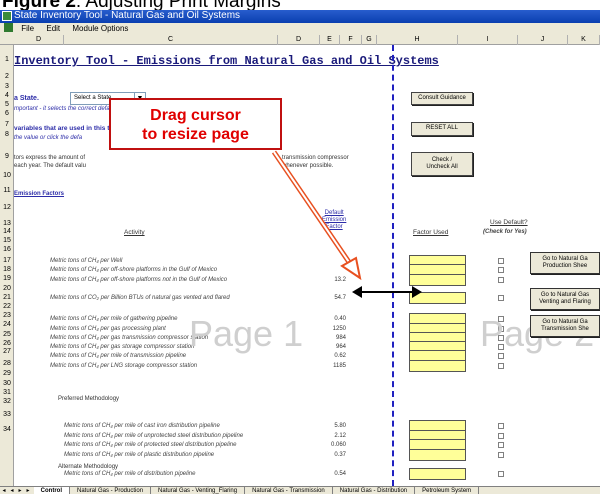 This screenshot has height=494, width=600. Describe the element at coordinates (543, 40) in the screenshot. I see `column-header: J` at that location.